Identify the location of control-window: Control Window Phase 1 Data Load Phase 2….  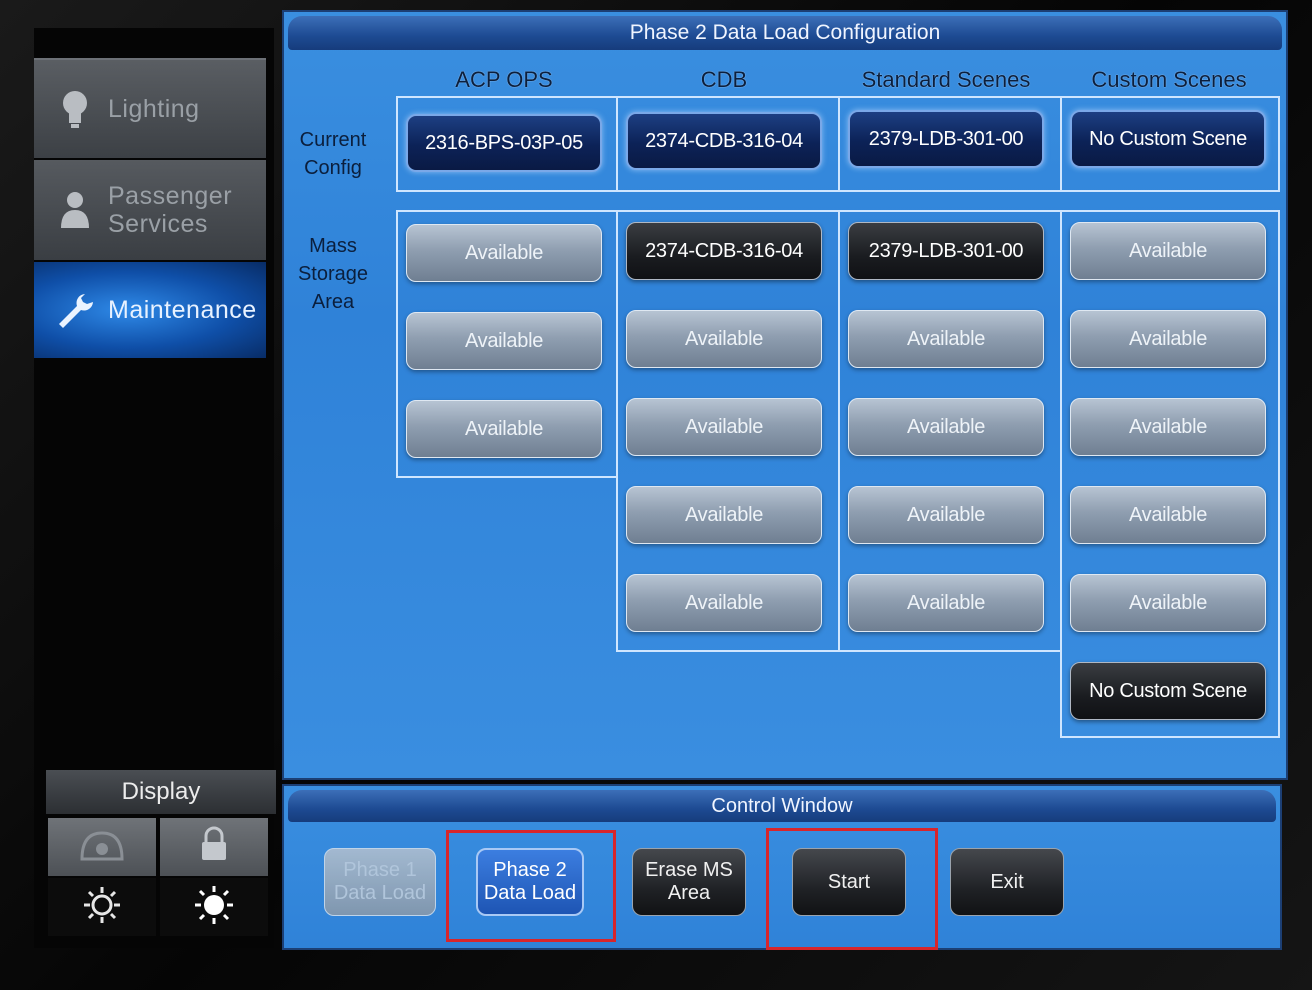
(782, 867).